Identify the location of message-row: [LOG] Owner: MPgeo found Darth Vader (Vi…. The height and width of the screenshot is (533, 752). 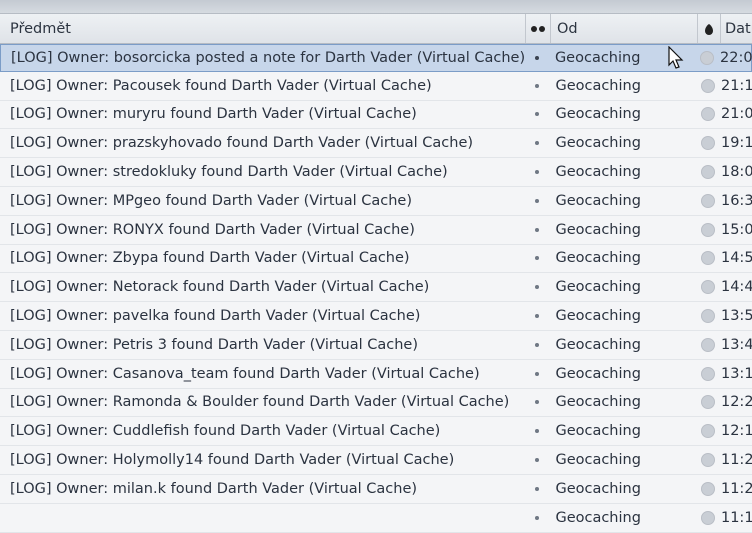
(376, 201).